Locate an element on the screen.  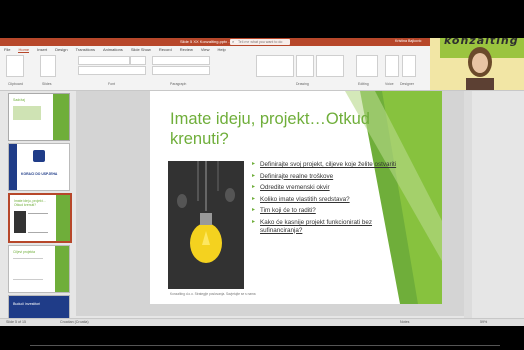
thumbnail-title: Sadržaj is located at coordinates (19, 100).